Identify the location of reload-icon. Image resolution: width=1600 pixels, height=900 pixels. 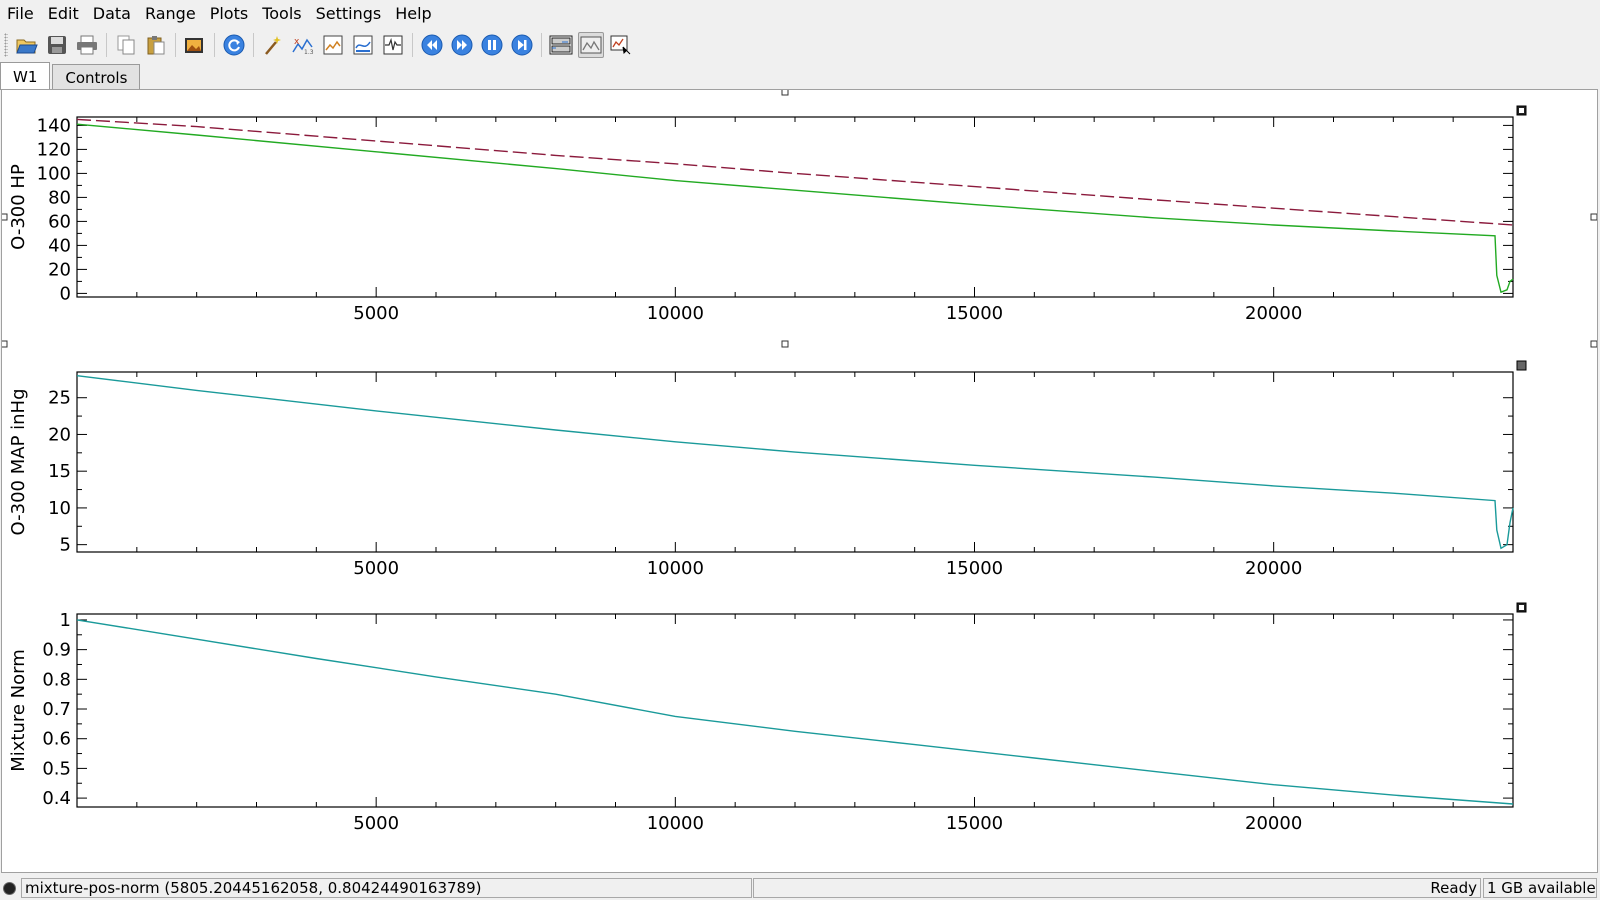
(234, 45).